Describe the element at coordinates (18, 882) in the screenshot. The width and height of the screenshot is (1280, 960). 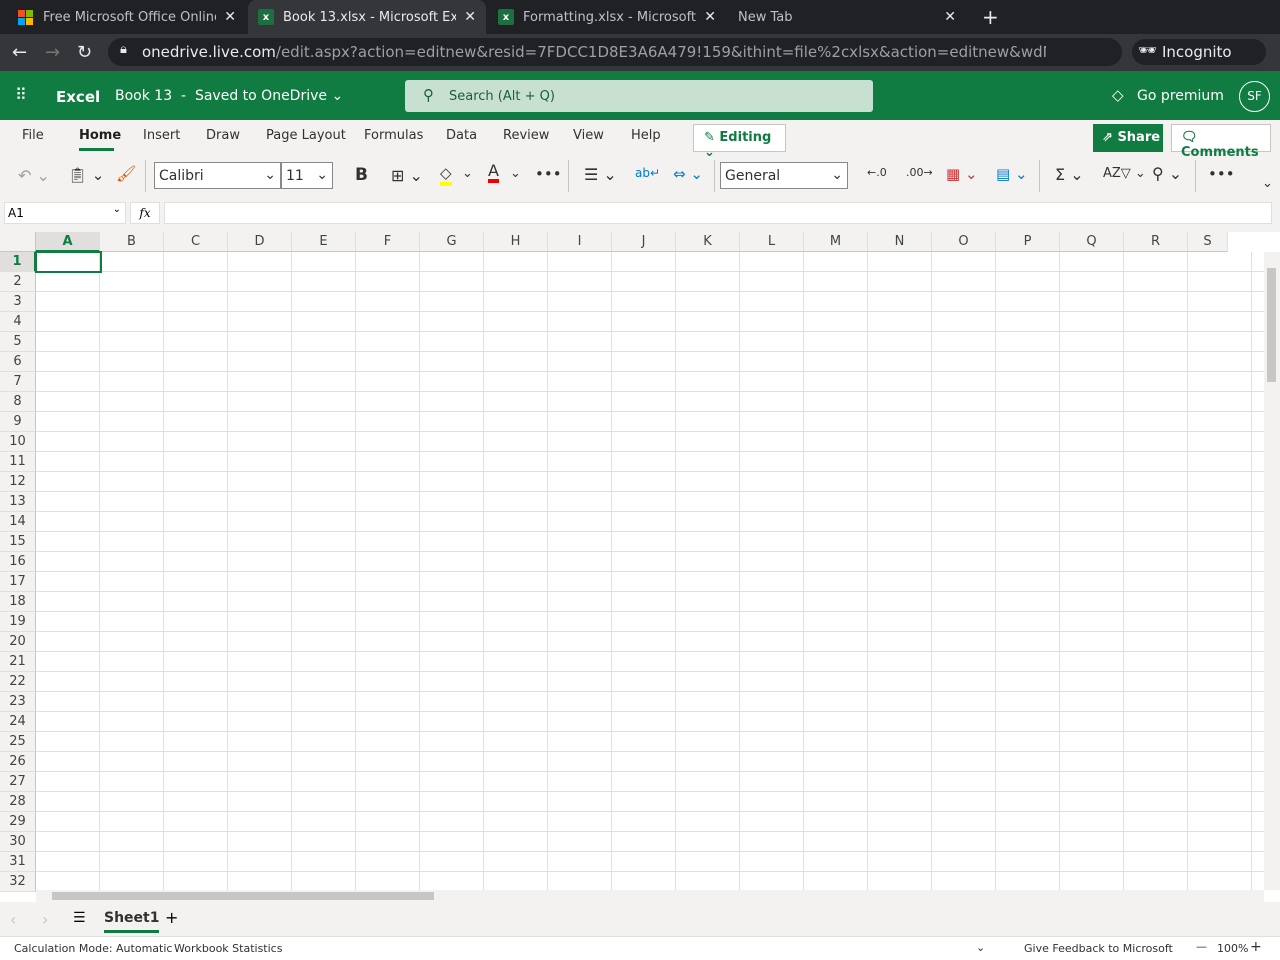
I see `row-header: 32` at that location.